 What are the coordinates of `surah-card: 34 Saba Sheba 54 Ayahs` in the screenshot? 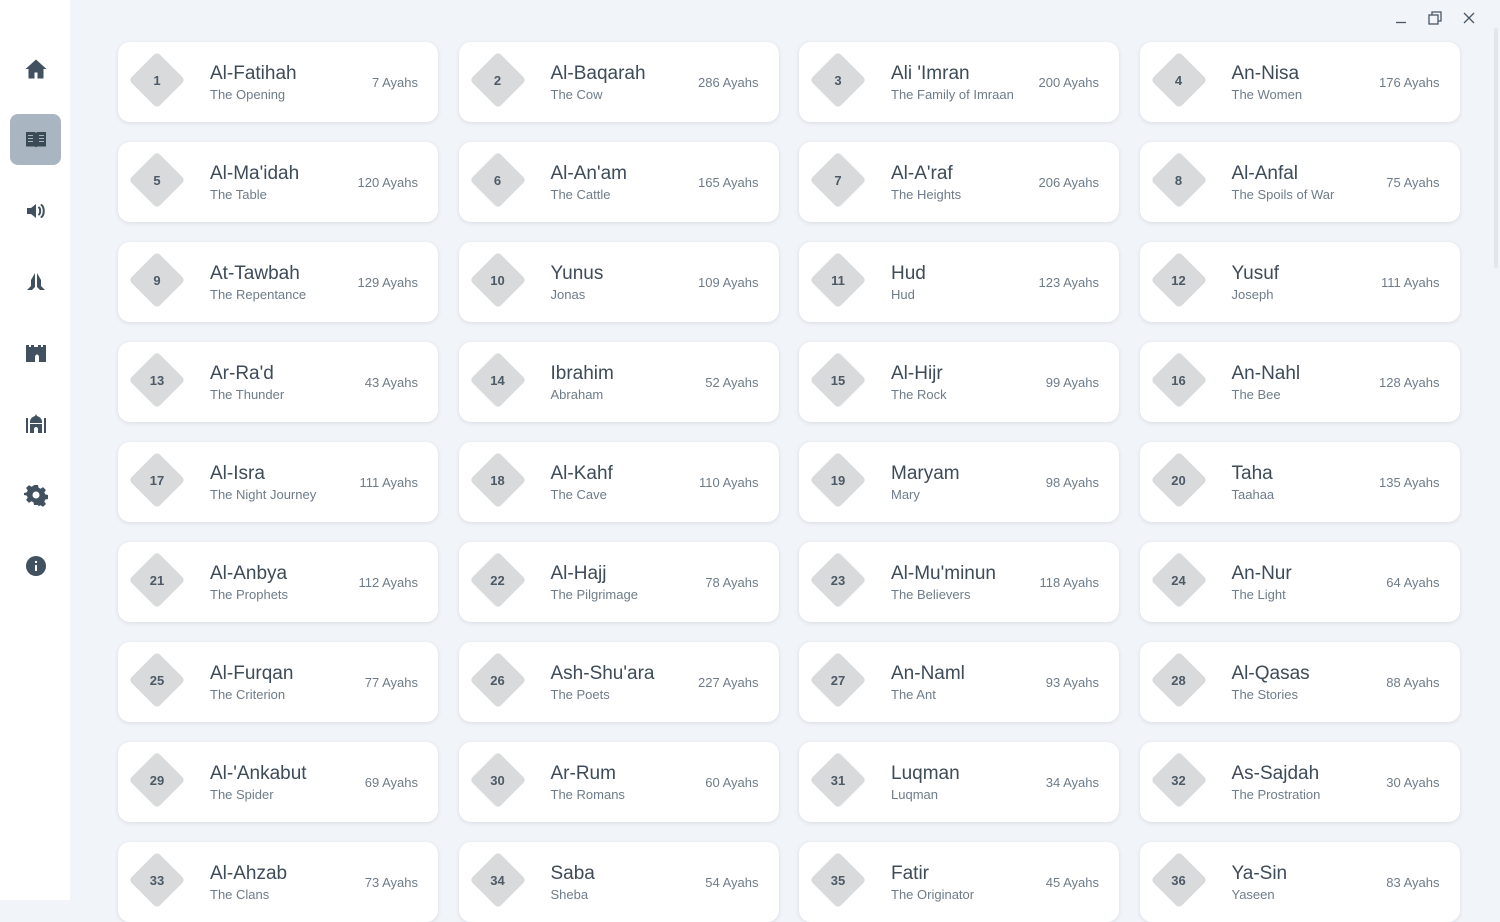 It's located at (618, 882).